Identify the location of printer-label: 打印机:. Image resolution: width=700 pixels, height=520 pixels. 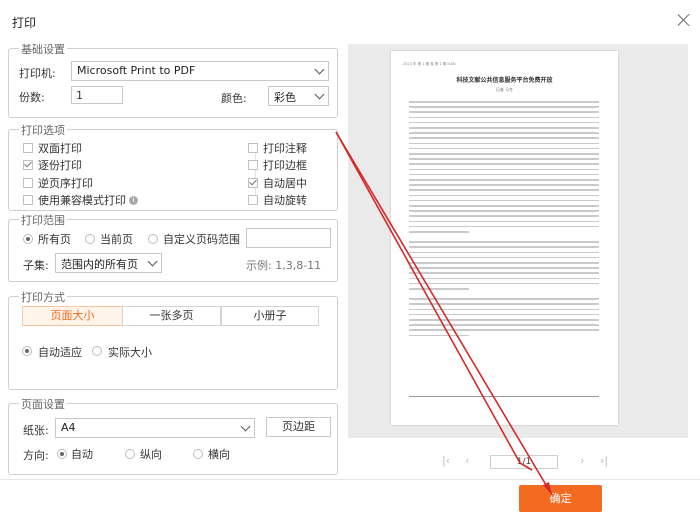
(37, 73).